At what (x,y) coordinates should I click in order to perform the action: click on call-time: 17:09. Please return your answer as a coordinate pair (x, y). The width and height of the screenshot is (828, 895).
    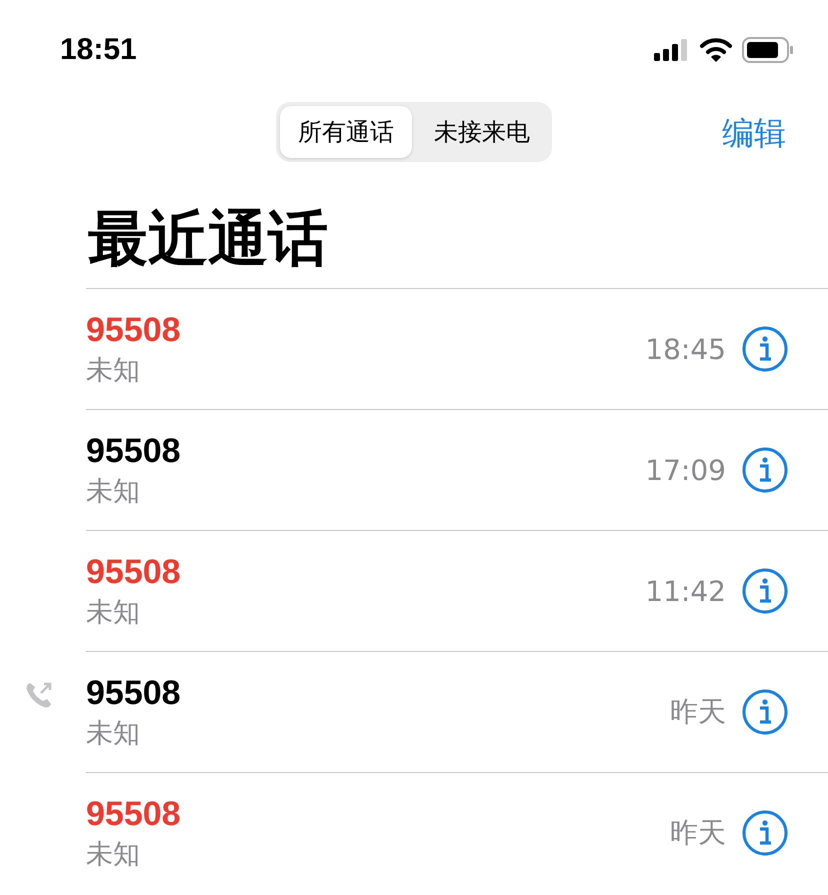
    Looking at the image, I should click on (685, 470).